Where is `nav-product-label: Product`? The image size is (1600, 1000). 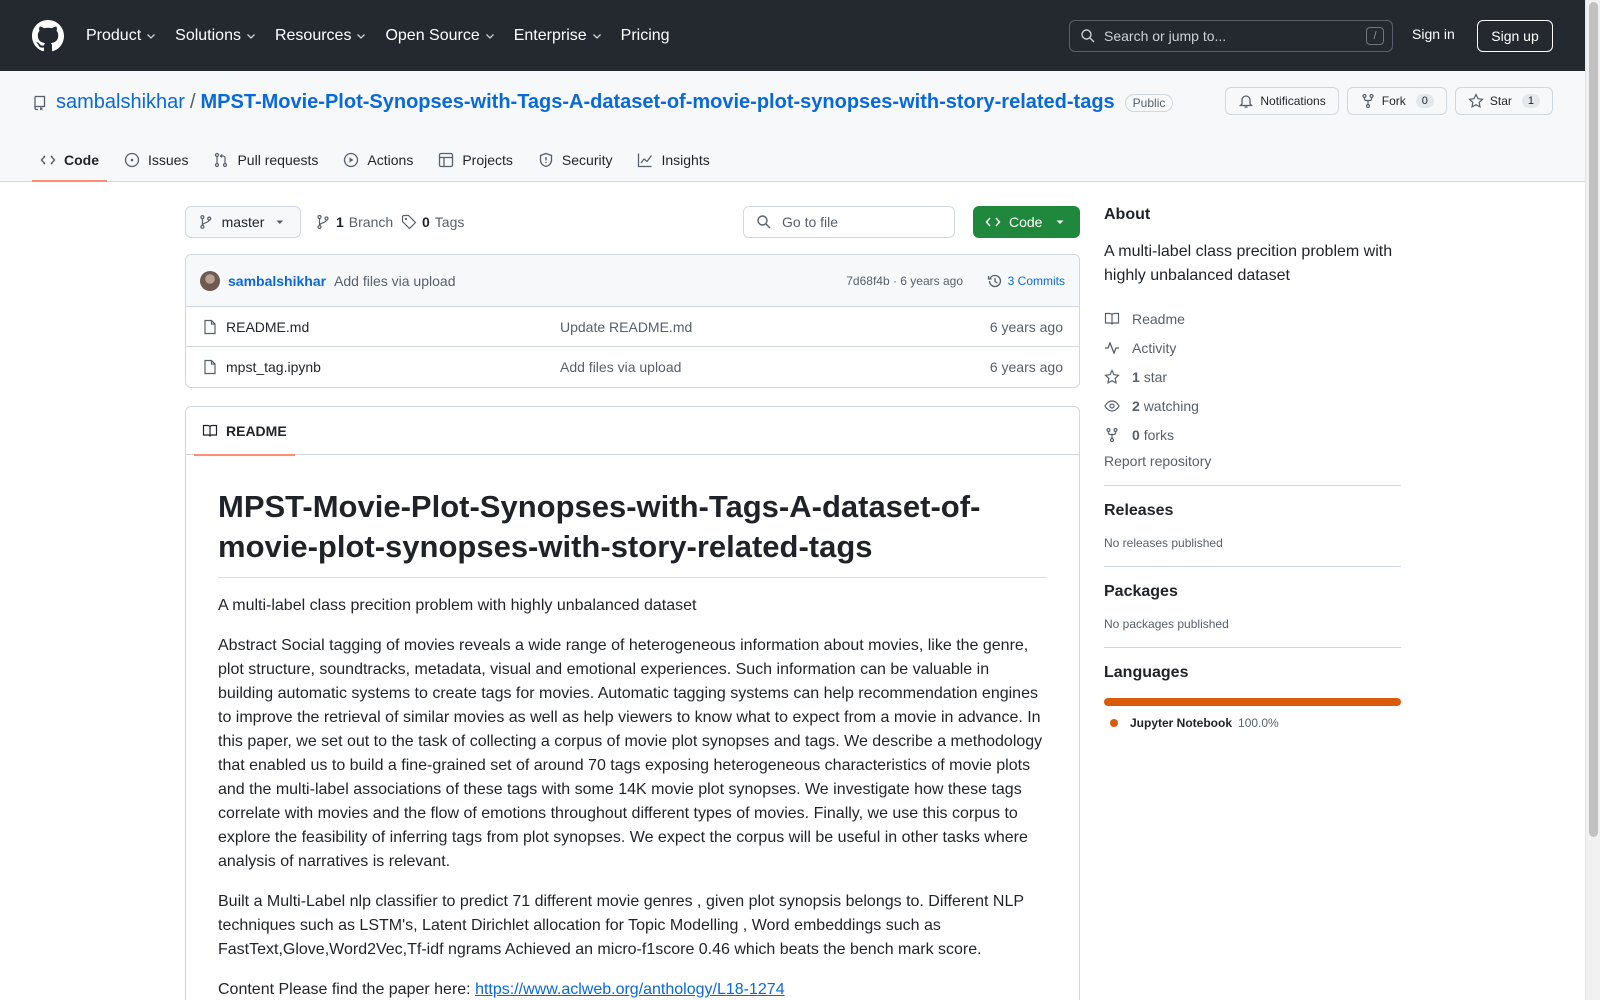
nav-product-label: Product is located at coordinates (114, 35).